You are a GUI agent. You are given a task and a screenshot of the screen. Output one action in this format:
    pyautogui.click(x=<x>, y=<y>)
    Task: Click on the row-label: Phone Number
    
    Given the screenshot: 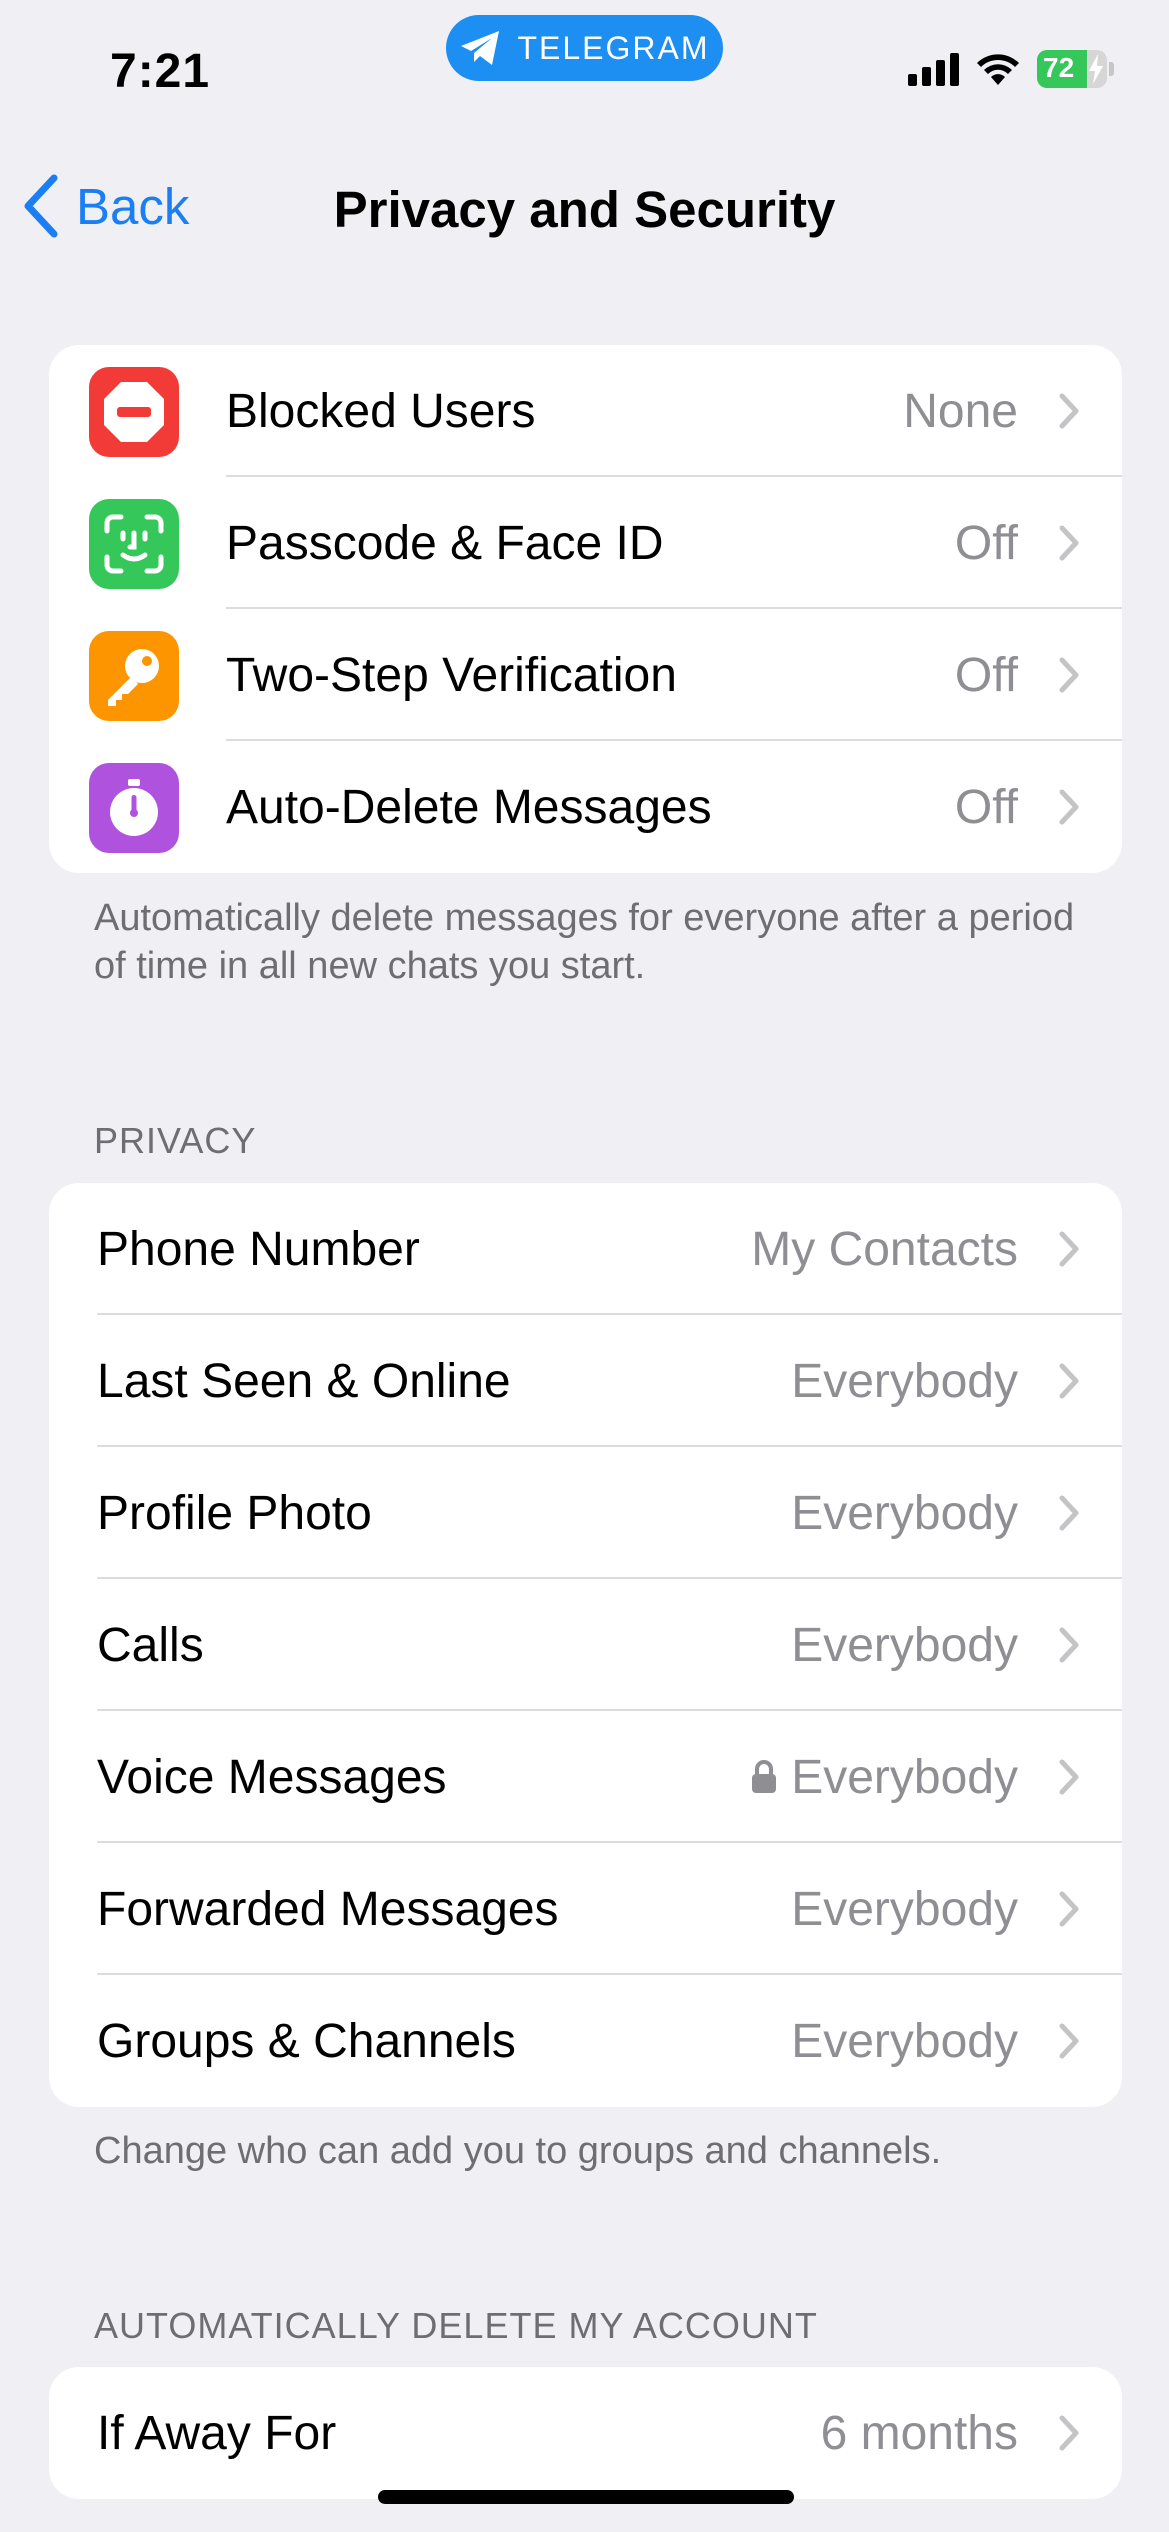 What is the action you would take?
    pyautogui.click(x=258, y=1249)
    